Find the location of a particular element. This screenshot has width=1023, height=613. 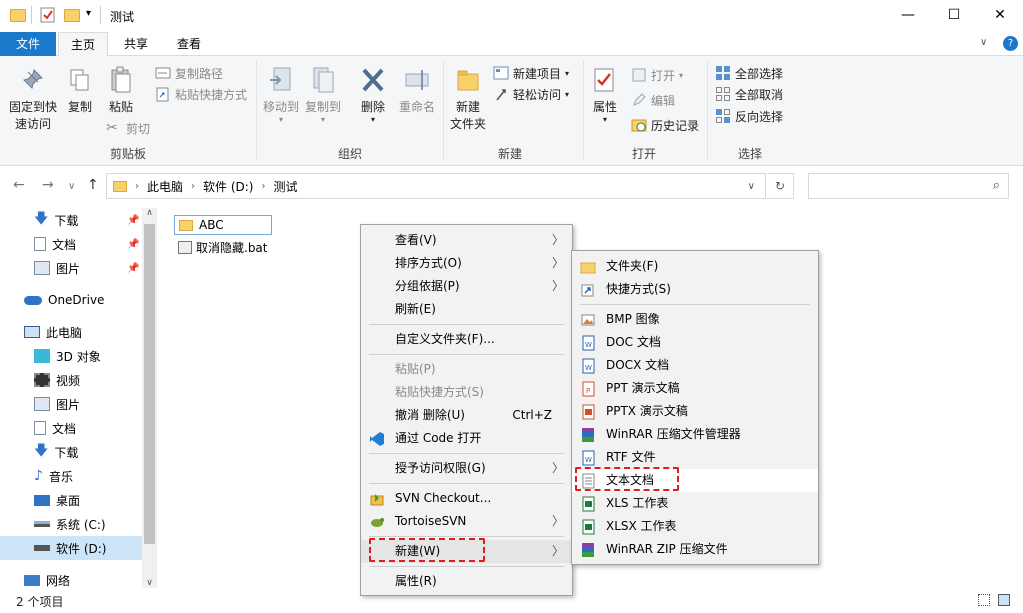

paste-shortcut-button: 粘贴快捷方式 is located at coordinates (201, 94).